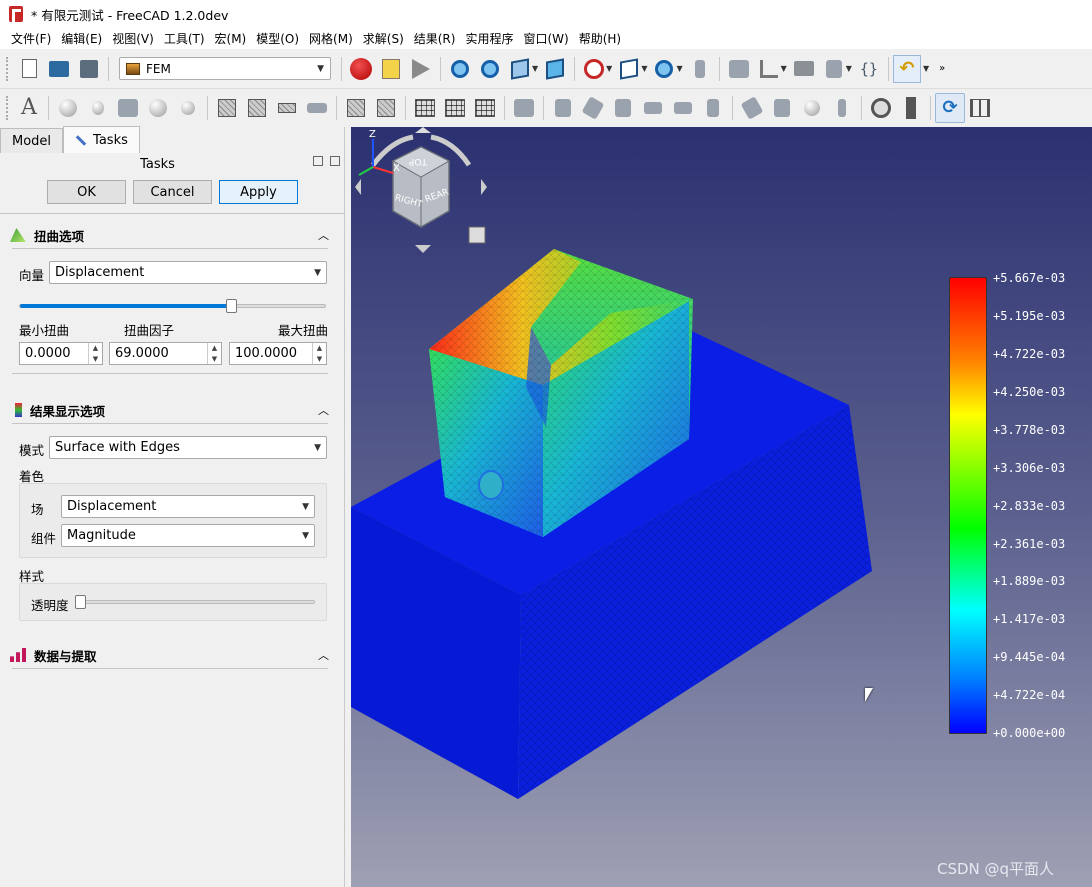  Describe the element at coordinates (277, 38) in the screenshot. I see `menu-model: 模型(O)` at that location.